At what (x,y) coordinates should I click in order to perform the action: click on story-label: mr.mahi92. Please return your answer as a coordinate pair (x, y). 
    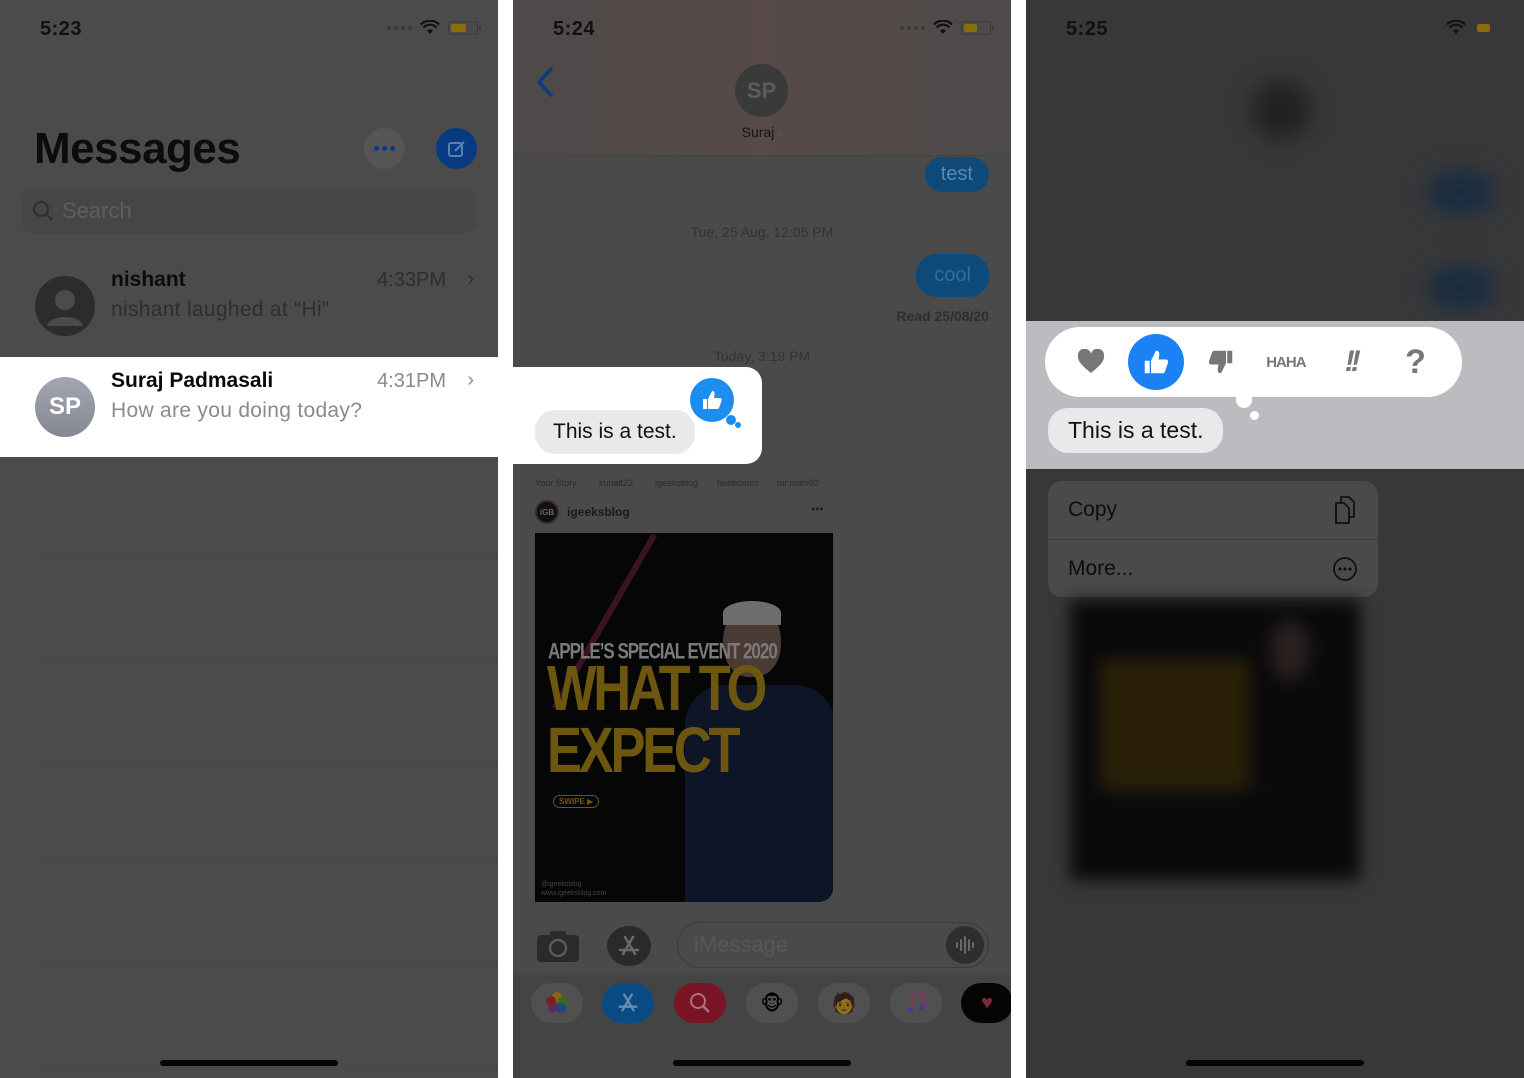
    Looking at the image, I should click on (798, 483).